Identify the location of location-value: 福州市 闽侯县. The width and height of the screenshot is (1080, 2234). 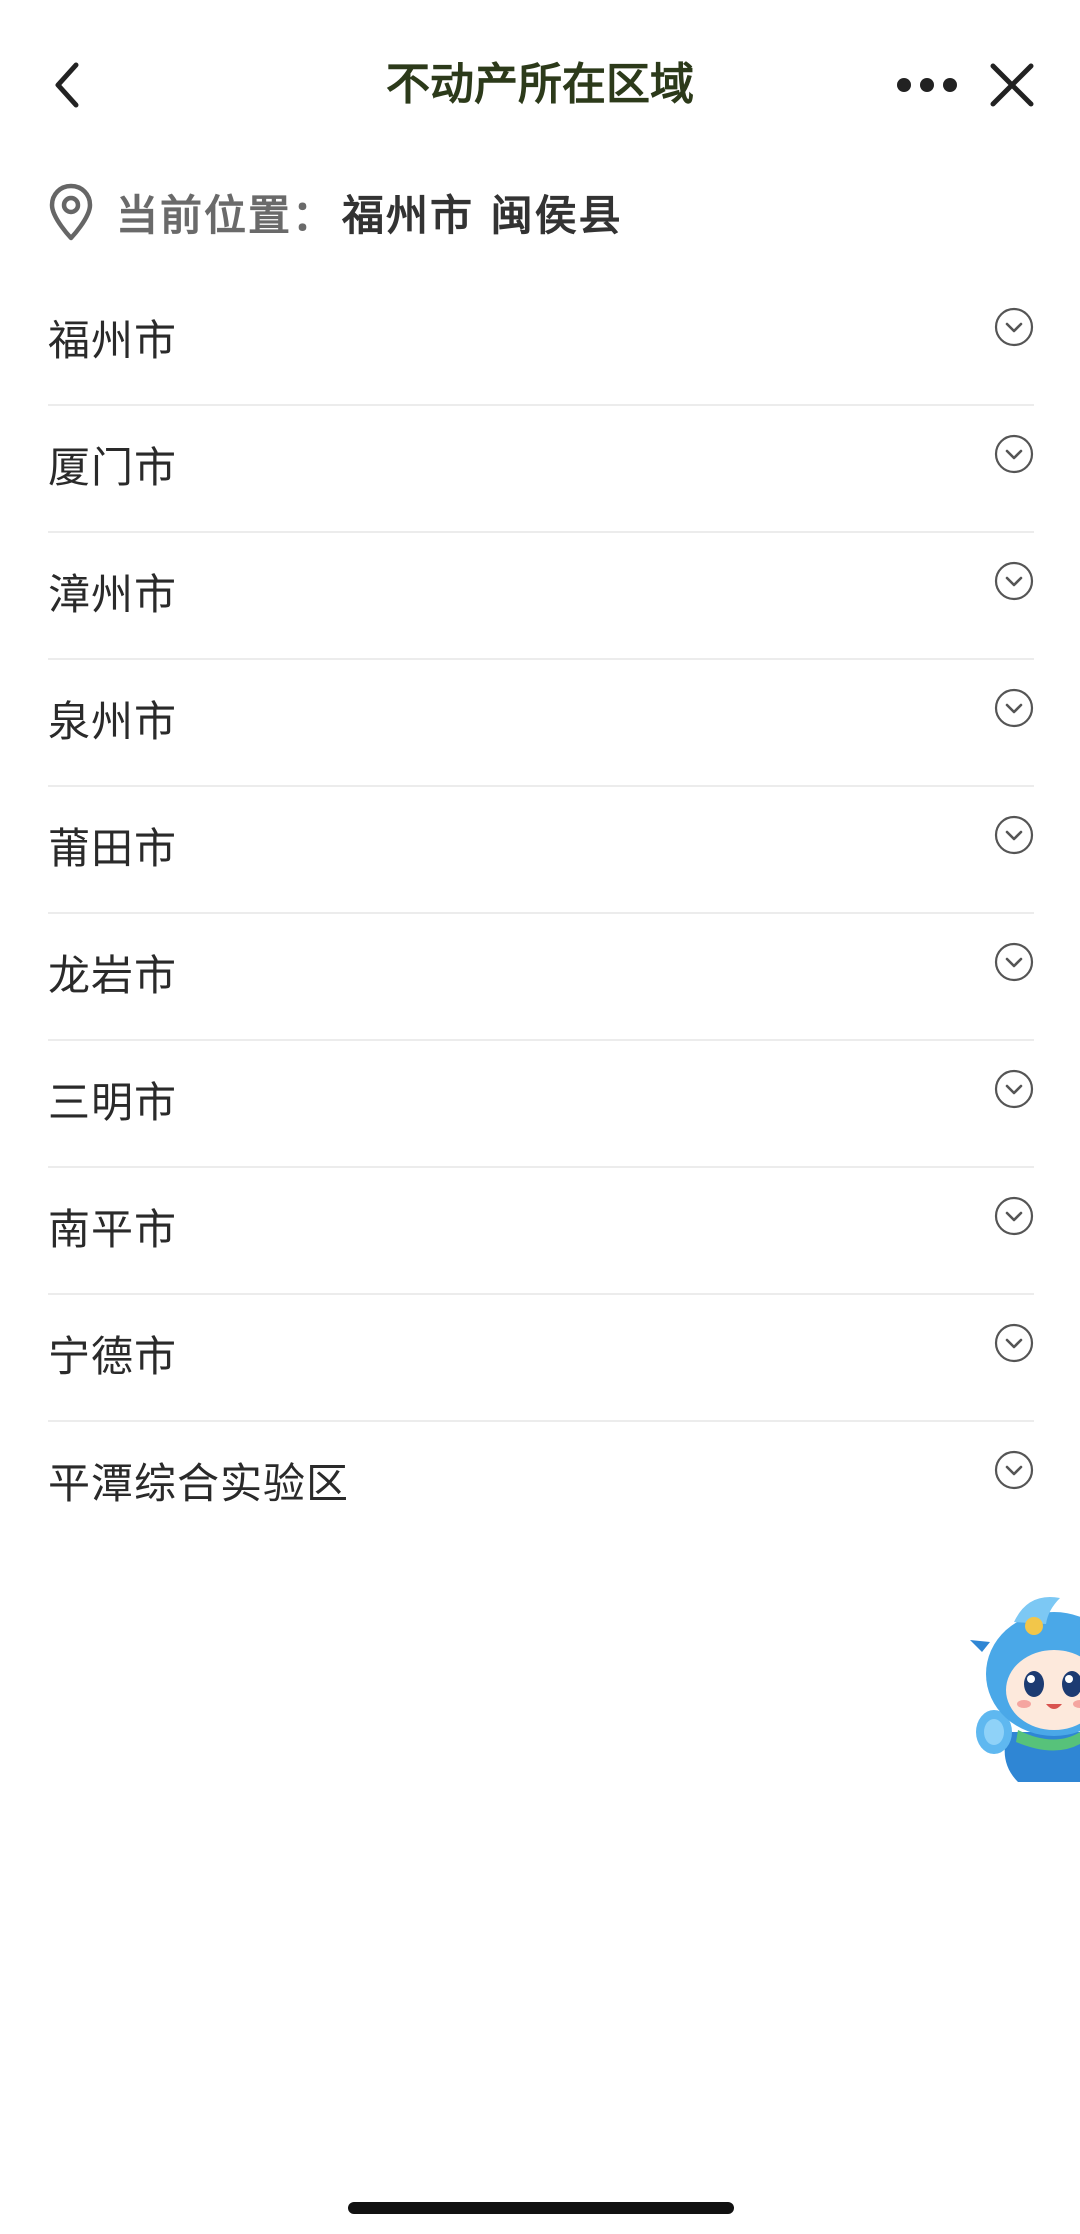
(482, 215).